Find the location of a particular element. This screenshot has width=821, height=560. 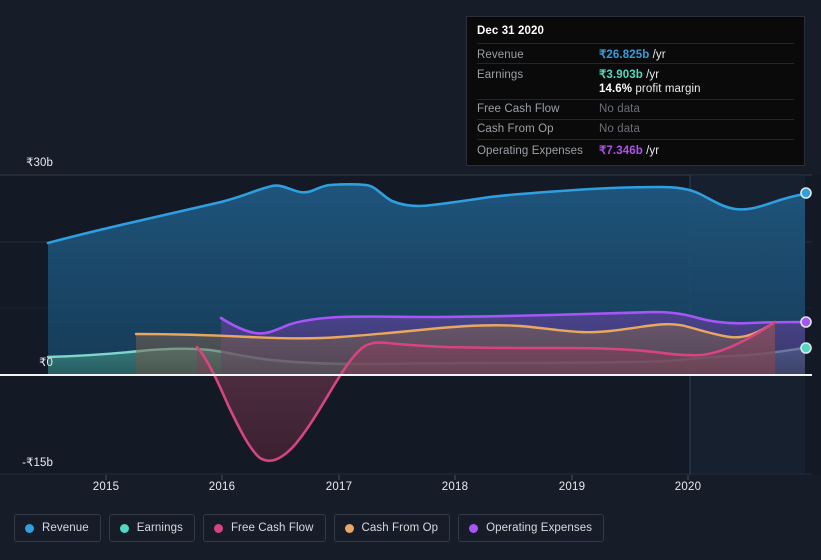

x-axis-ticks is located at coordinates (397, 477).